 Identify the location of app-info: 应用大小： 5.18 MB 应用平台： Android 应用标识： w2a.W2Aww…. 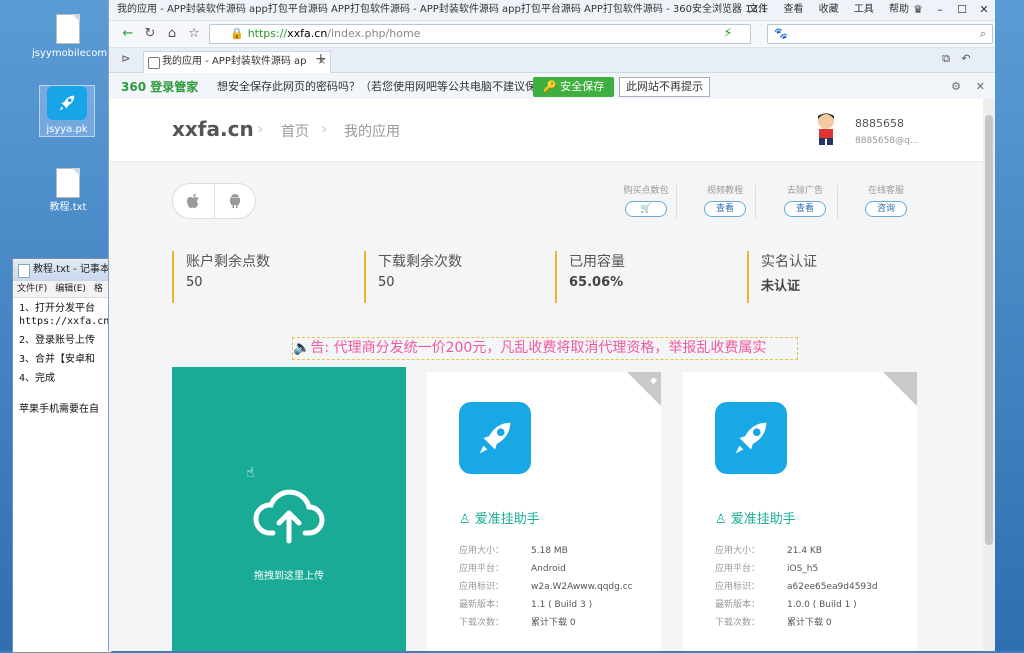
(546, 587).